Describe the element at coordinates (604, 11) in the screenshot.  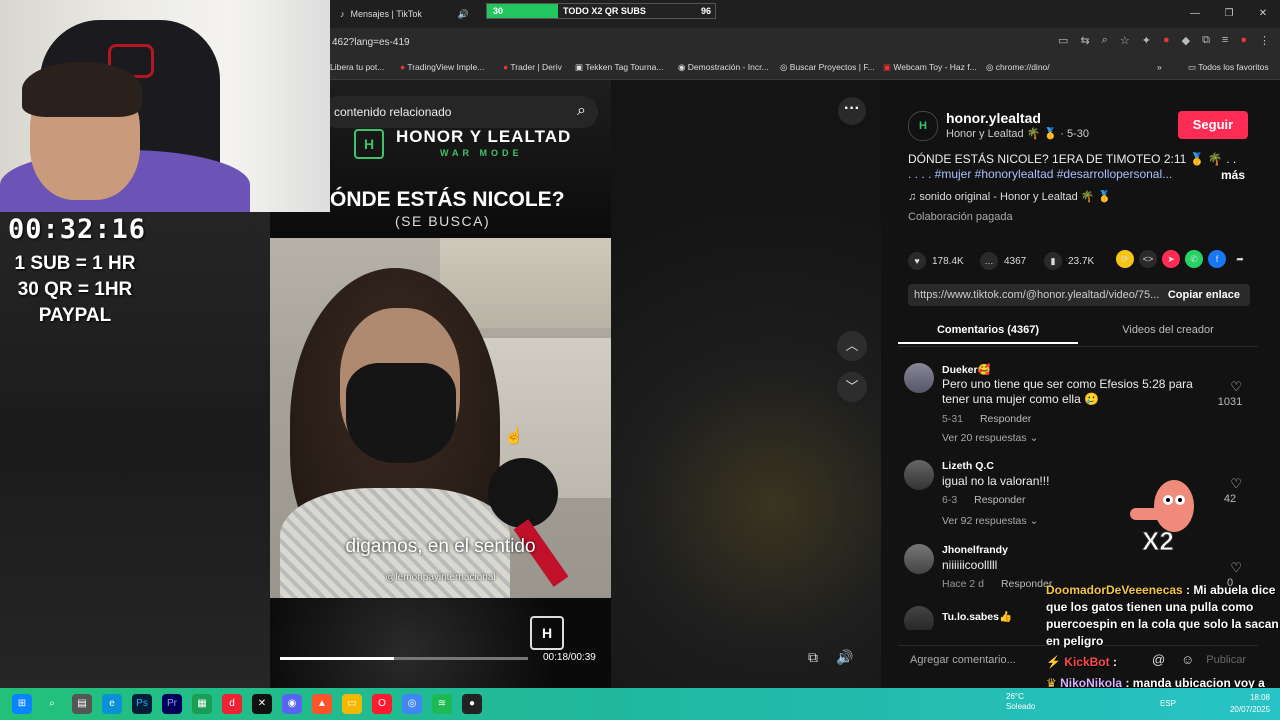
I see `subs-goal-label: TODO X2 QR SUBS` at that location.